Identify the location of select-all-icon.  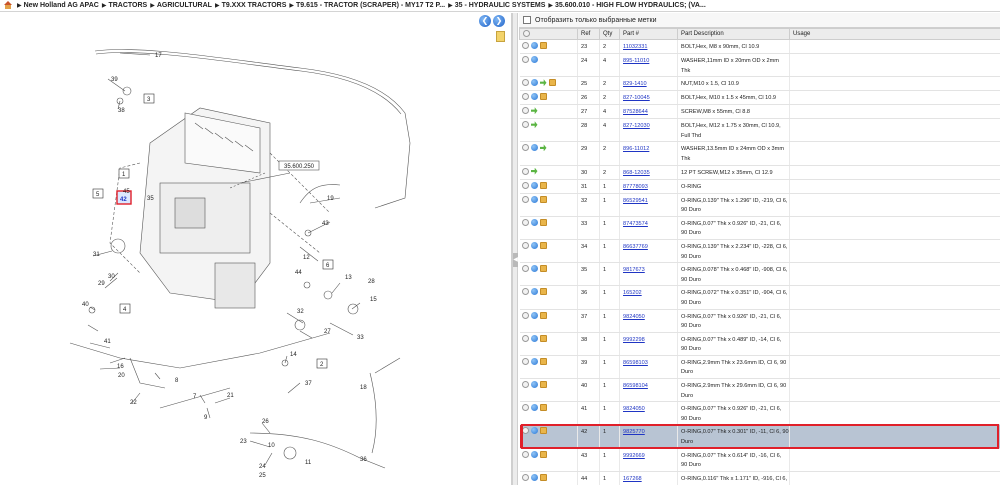
(526, 34).